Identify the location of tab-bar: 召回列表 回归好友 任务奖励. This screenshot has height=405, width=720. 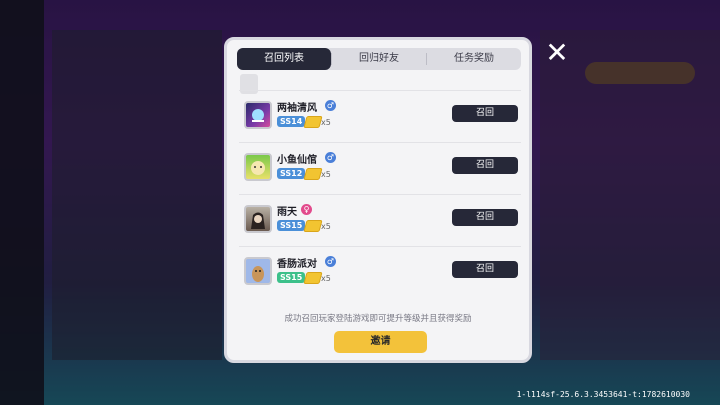
(379, 59).